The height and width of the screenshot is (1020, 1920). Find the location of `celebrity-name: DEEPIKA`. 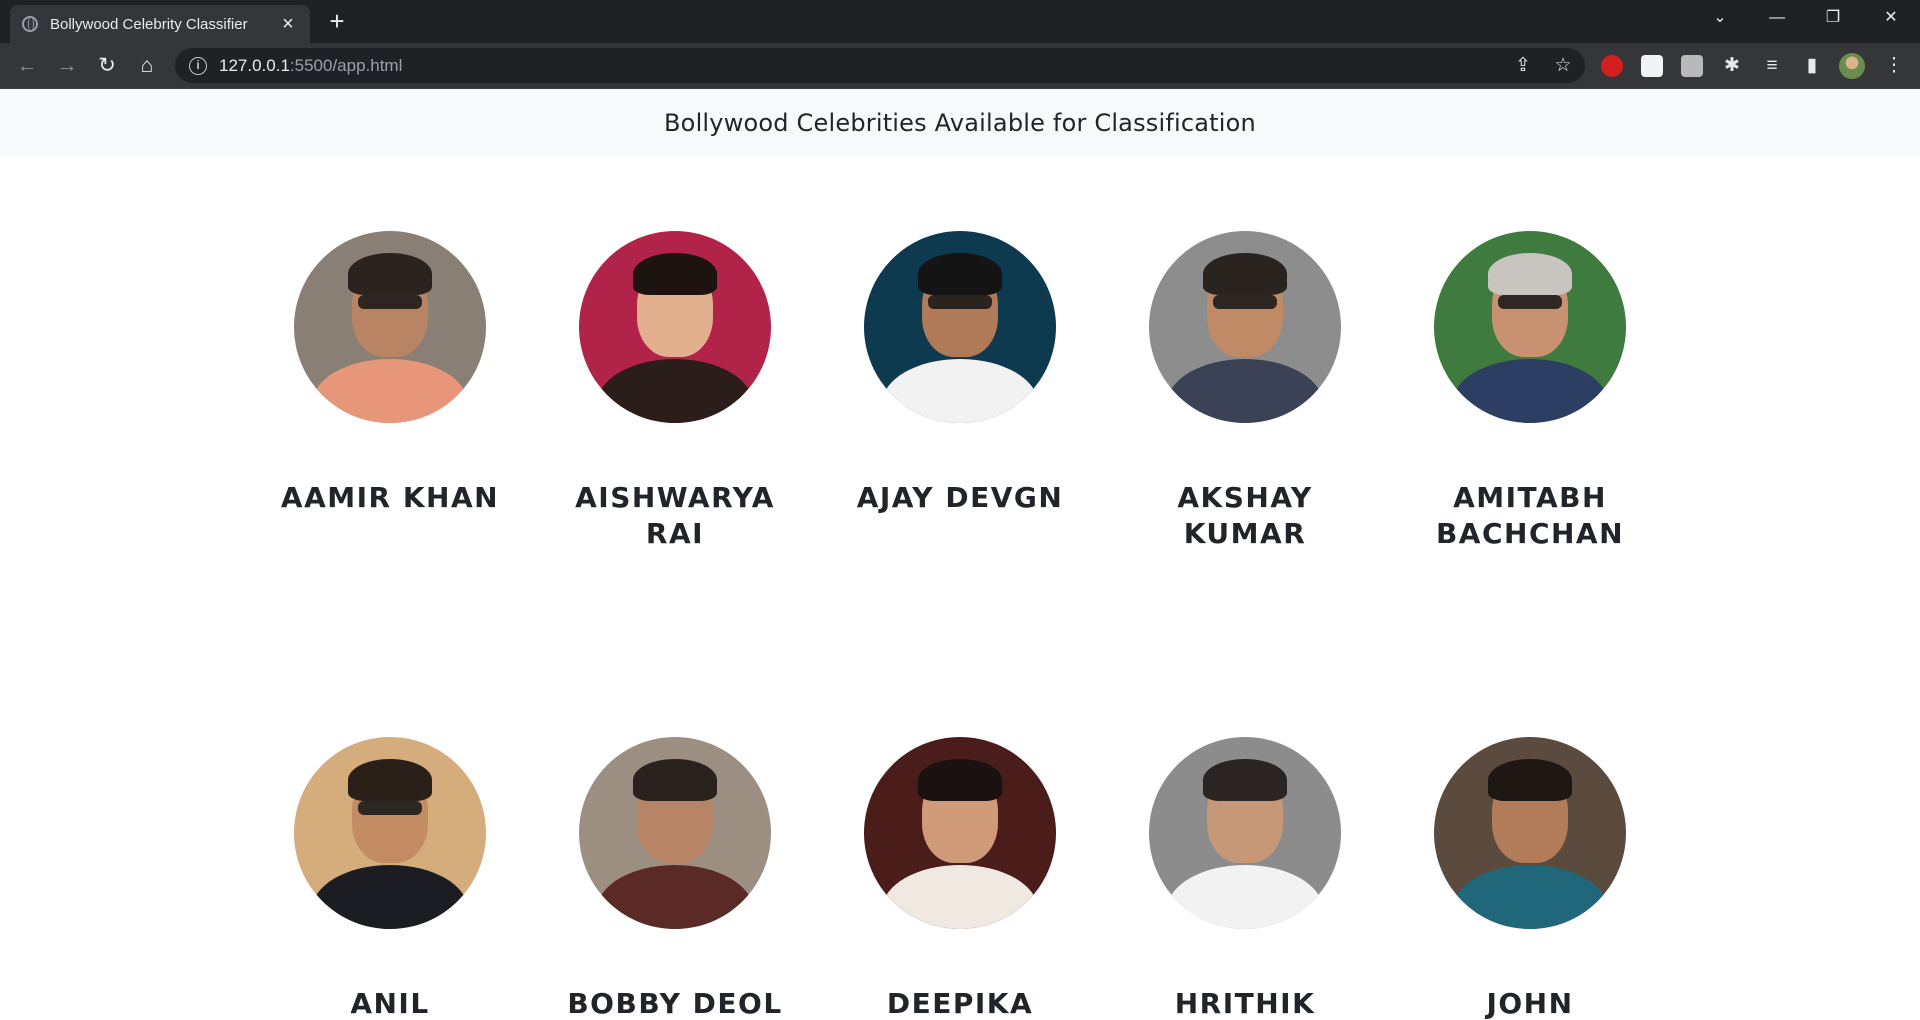

celebrity-name: DEEPIKA is located at coordinates (960, 1003).